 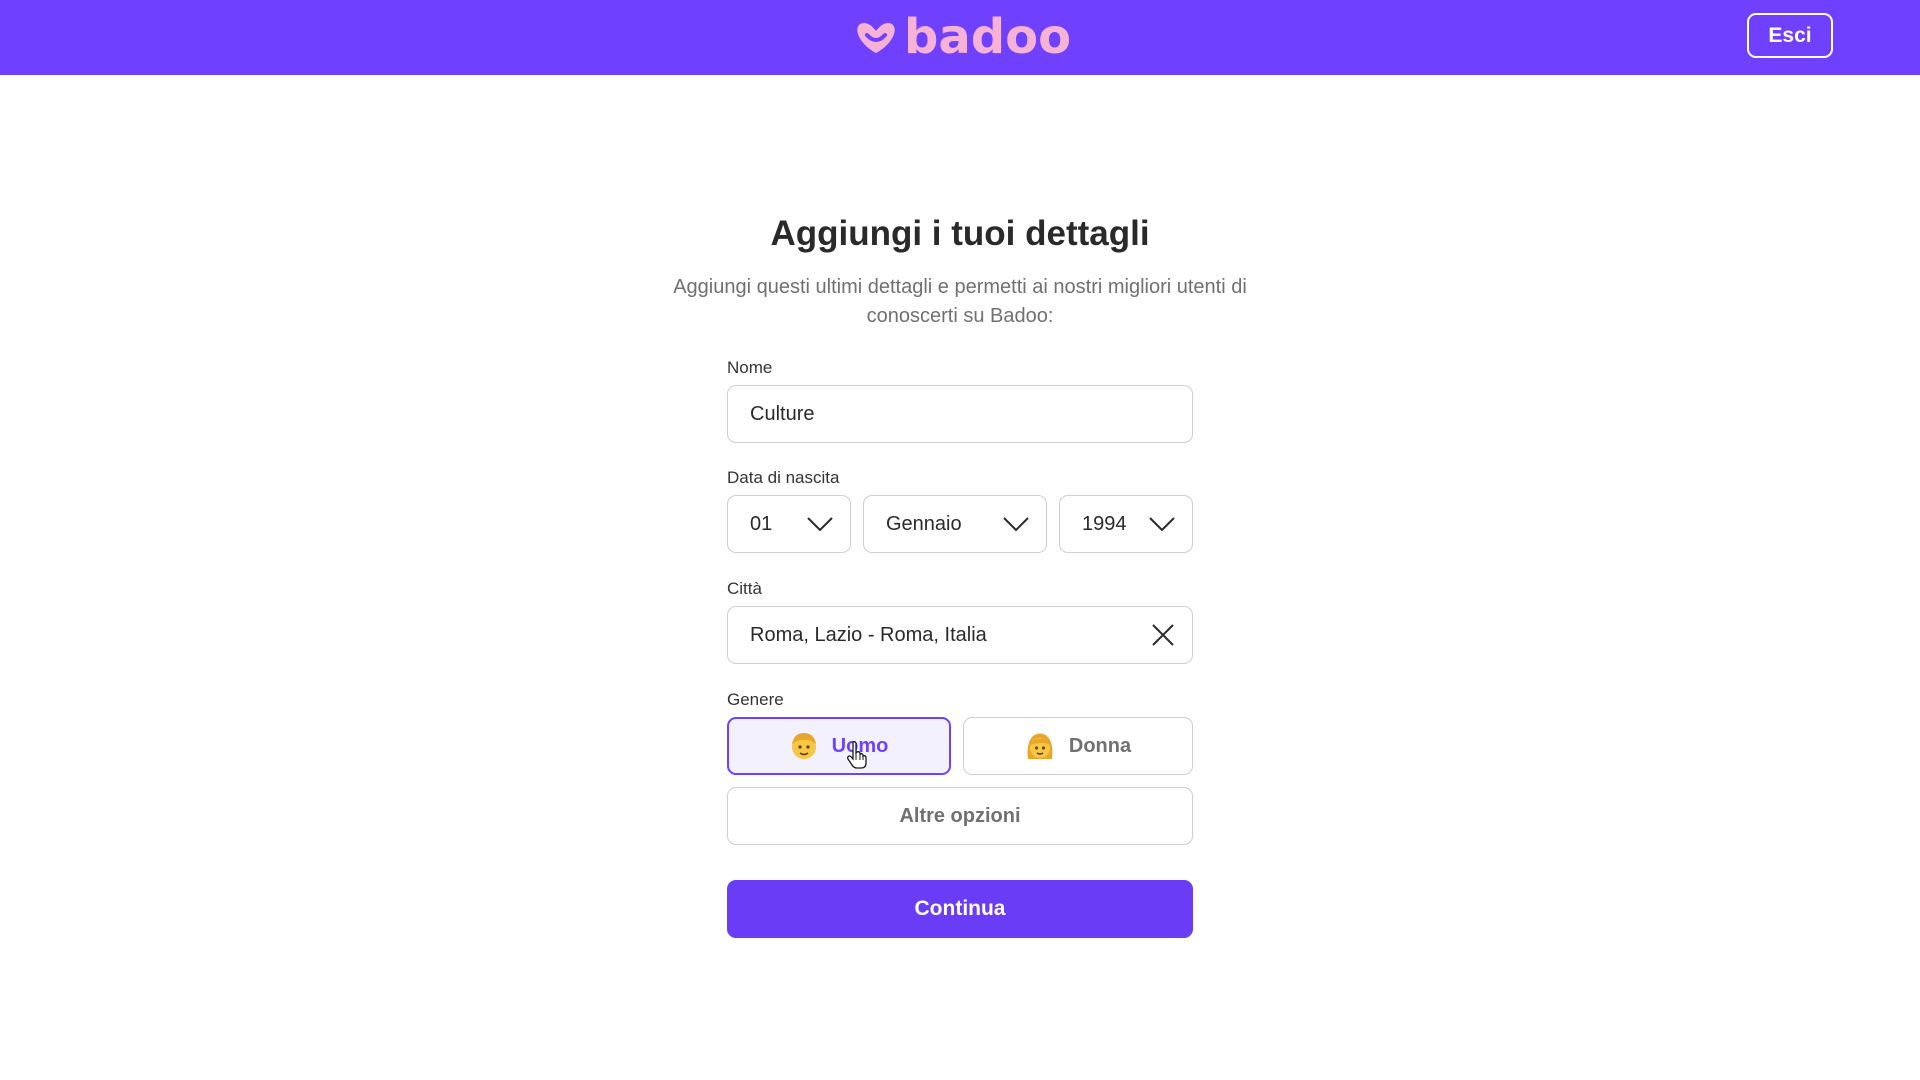 What do you see at coordinates (1163, 635) in the screenshot?
I see `clear-icon` at bounding box center [1163, 635].